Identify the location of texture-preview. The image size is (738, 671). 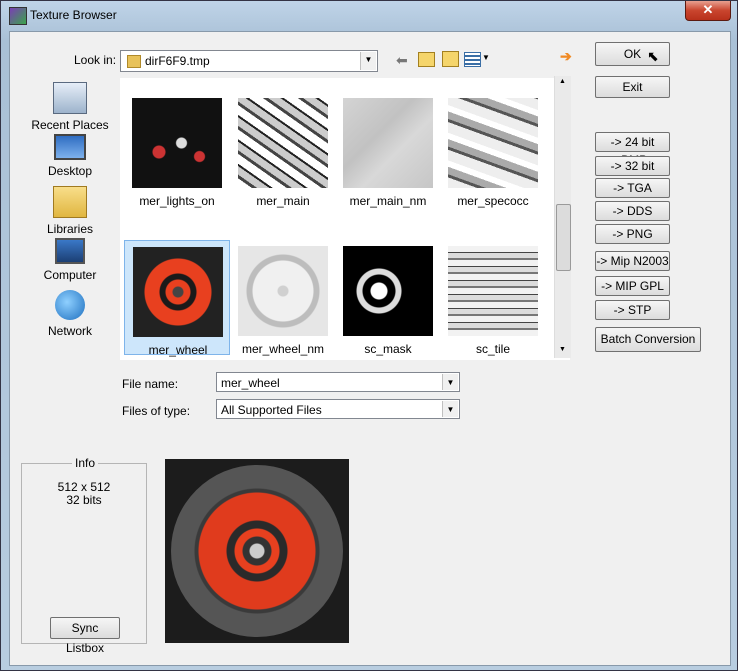
(257, 551).